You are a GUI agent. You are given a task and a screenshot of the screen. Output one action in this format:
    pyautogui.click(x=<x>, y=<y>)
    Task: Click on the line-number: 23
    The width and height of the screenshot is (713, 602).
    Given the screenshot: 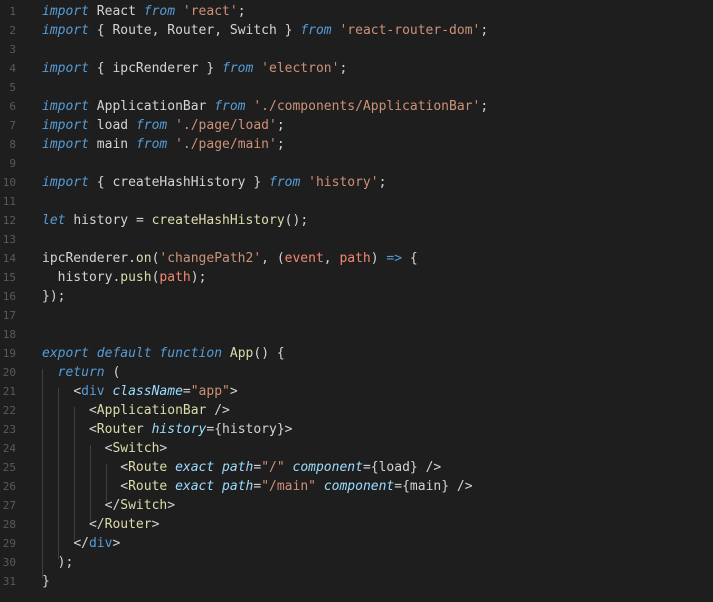 What is the action you would take?
    pyautogui.click(x=9, y=429)
    